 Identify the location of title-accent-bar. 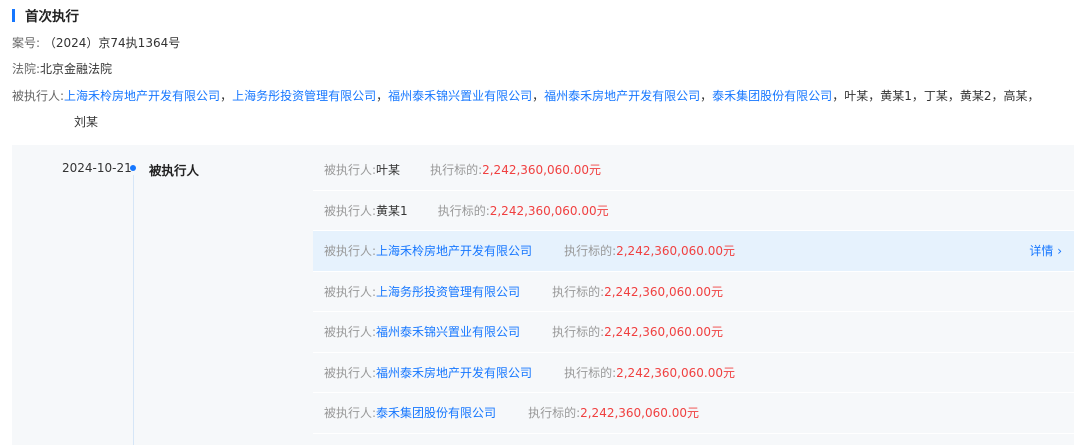
(13, 15).